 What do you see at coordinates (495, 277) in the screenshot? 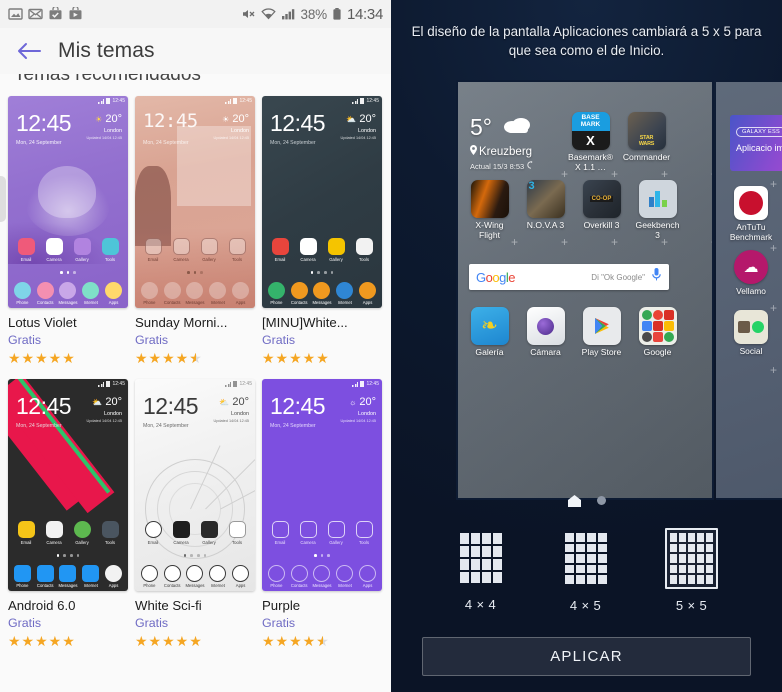
I see `google-logo: Google` at bounding box center [495, 277].